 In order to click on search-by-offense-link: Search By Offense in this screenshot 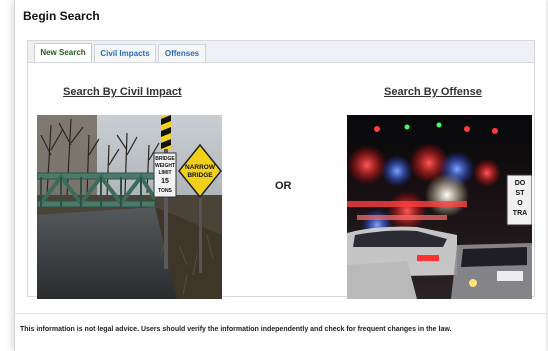, I will do `click(433, 92)`.